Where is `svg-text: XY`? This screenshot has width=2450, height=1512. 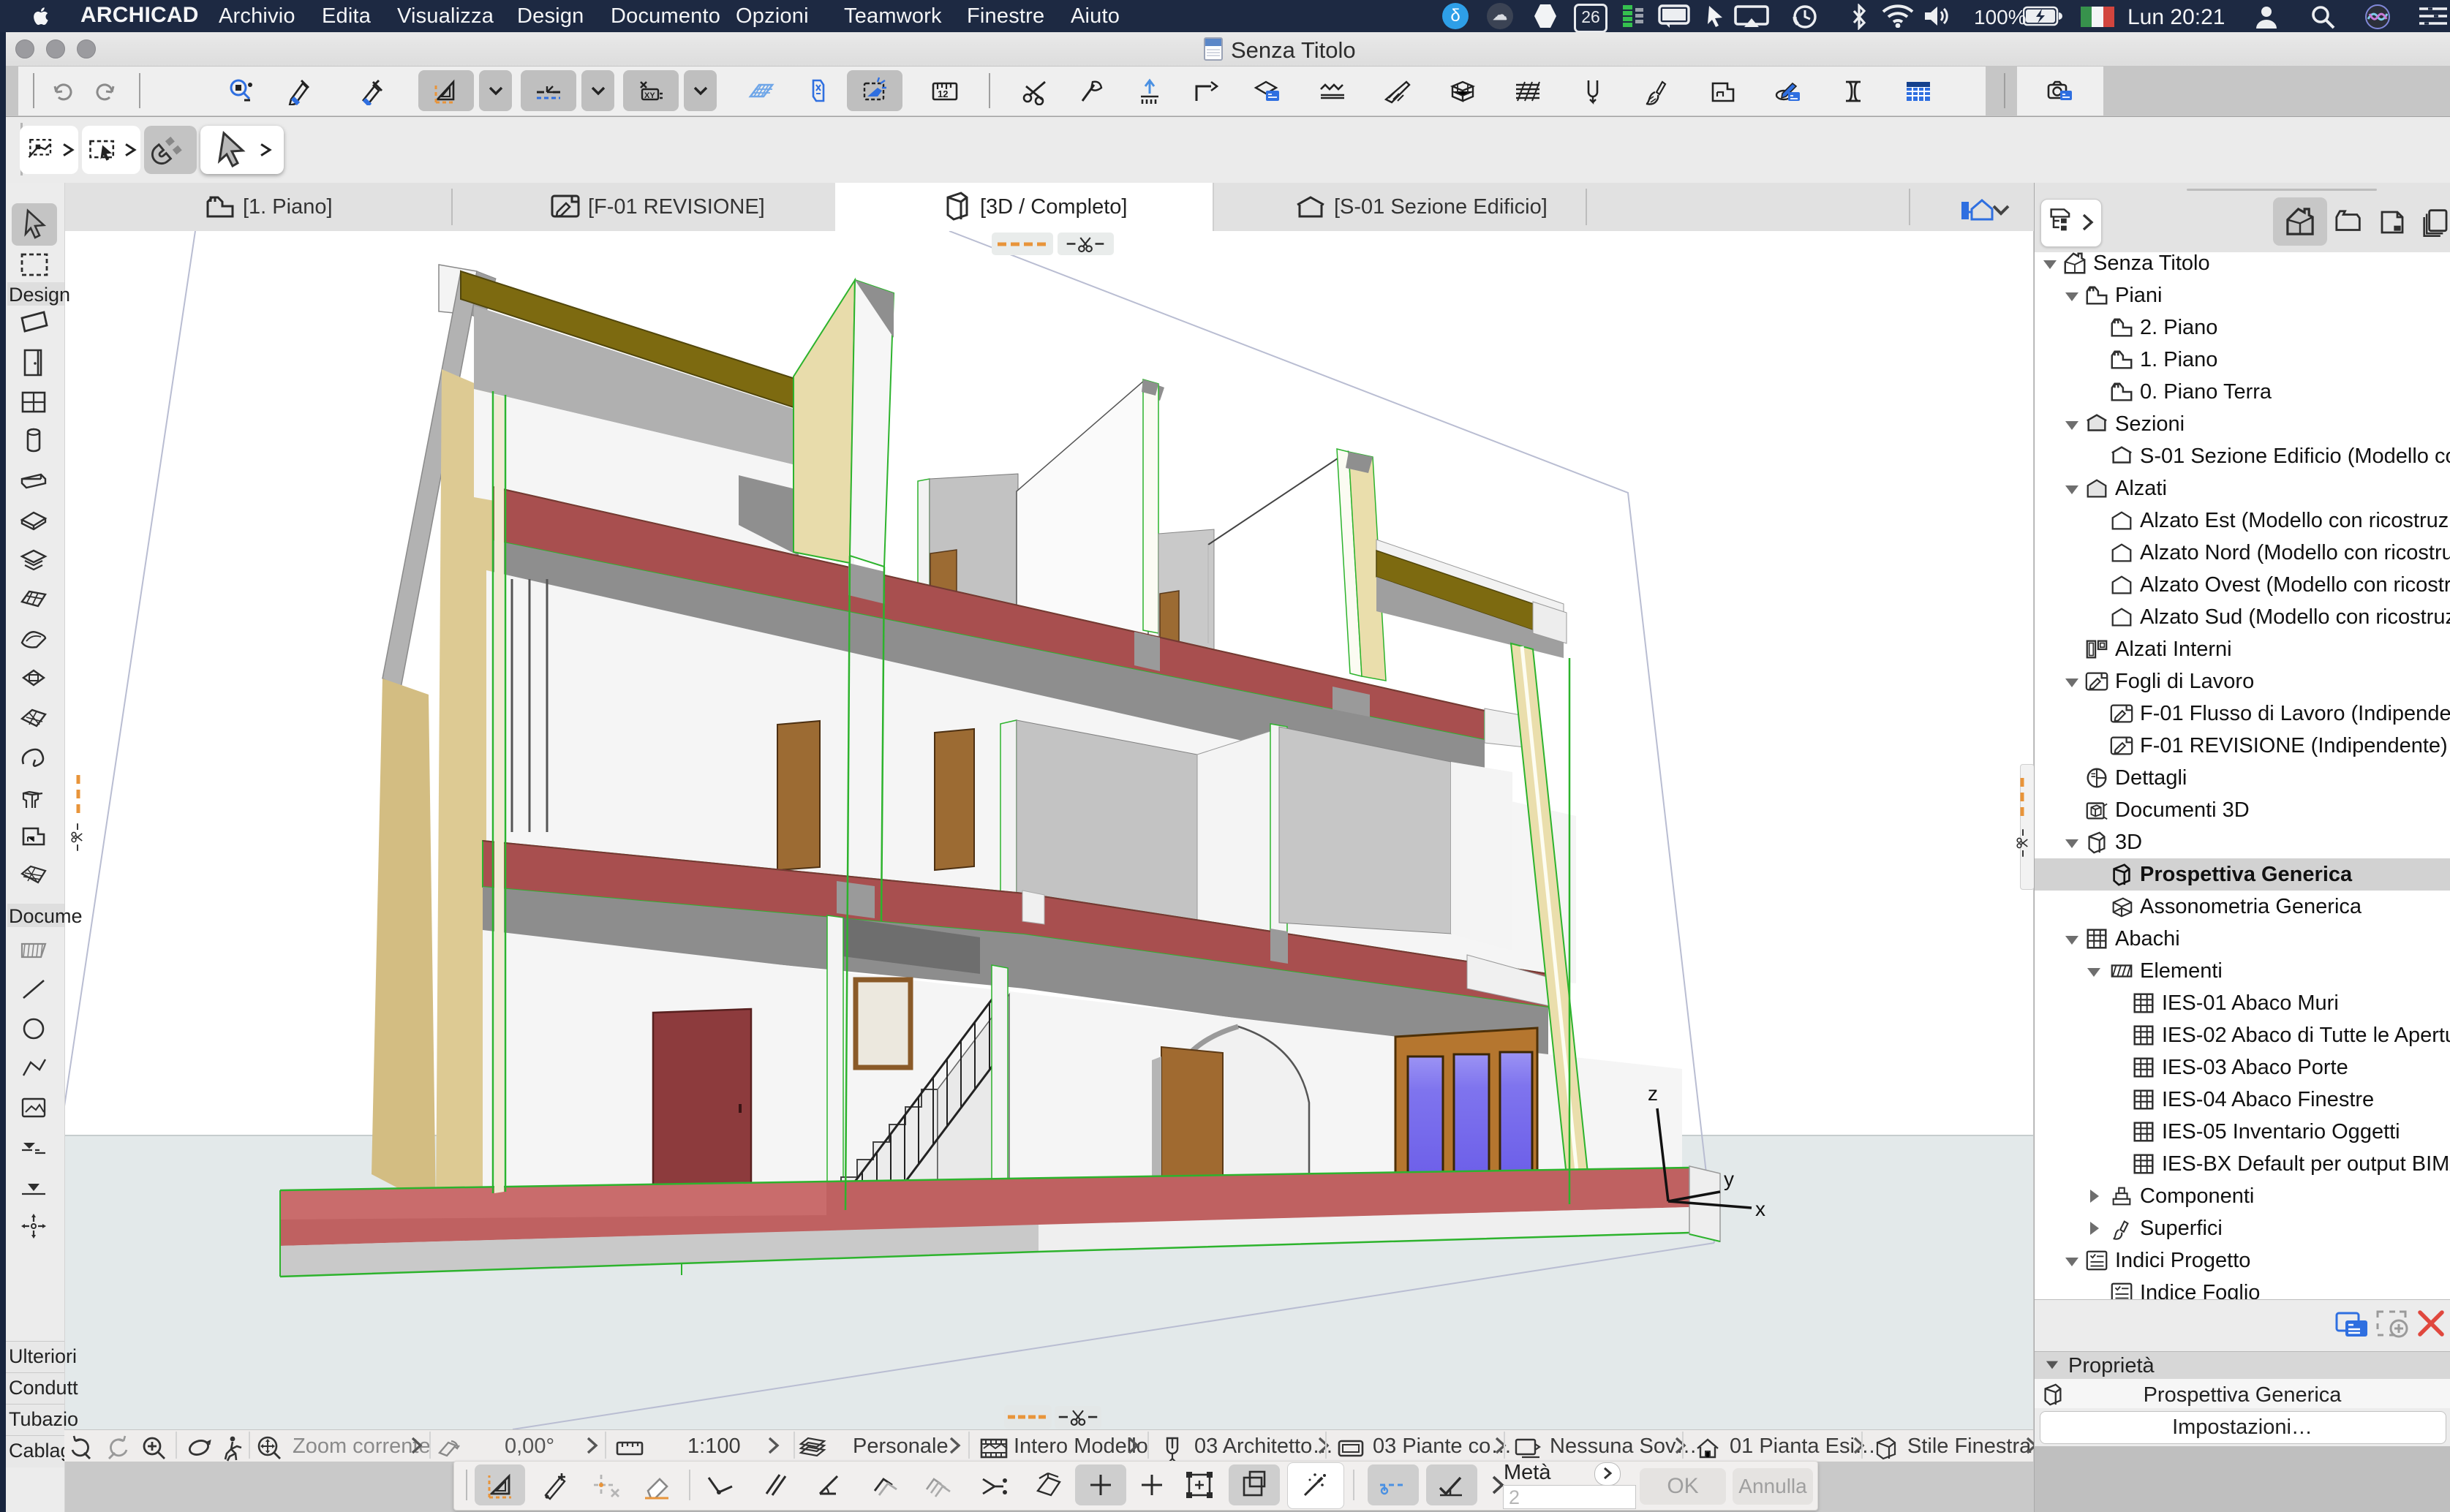 svg-text: XY is located at coordinates (649, 95).